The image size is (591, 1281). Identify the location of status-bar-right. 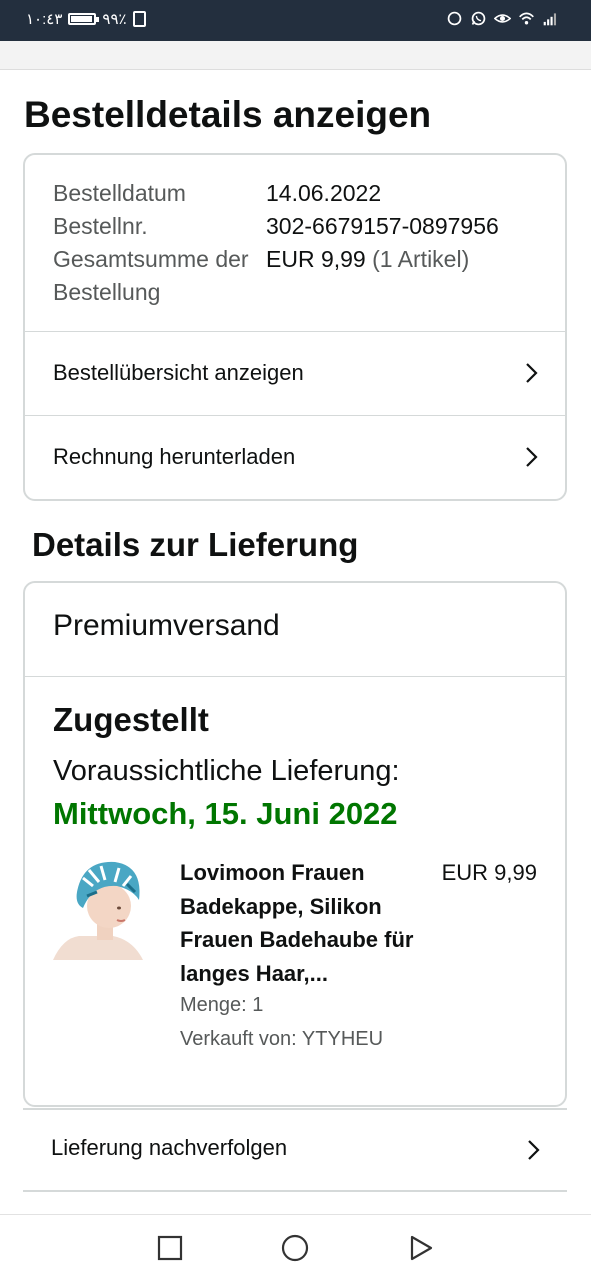
(502, 18).